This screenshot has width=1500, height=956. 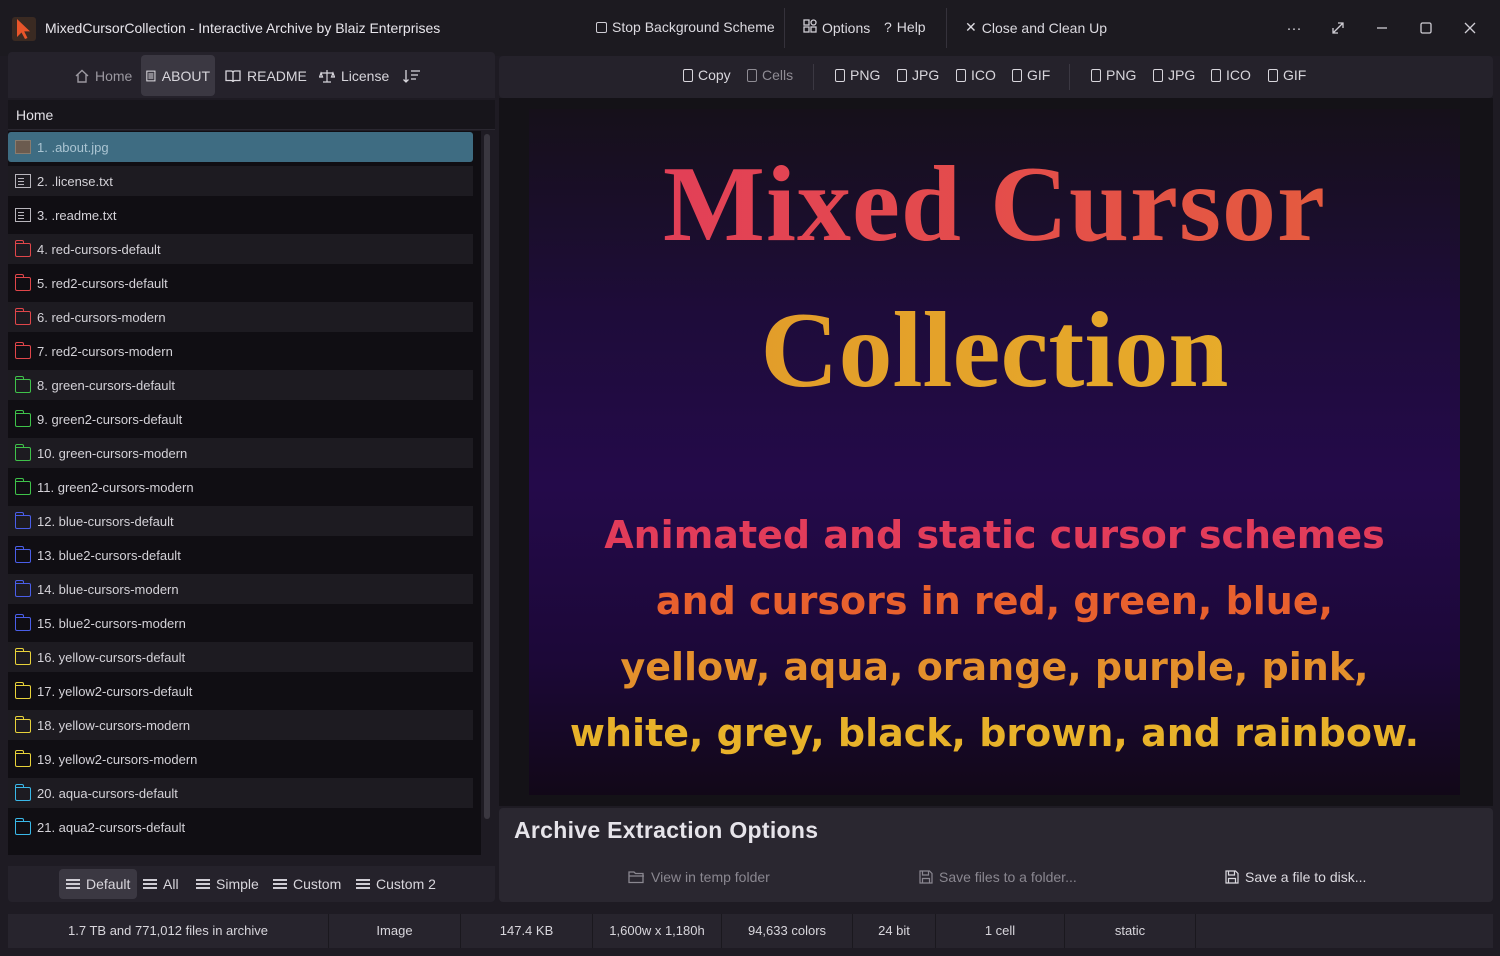 I want to click on file-list-item: 1. .about.jpg, so click(x=240, y=147).